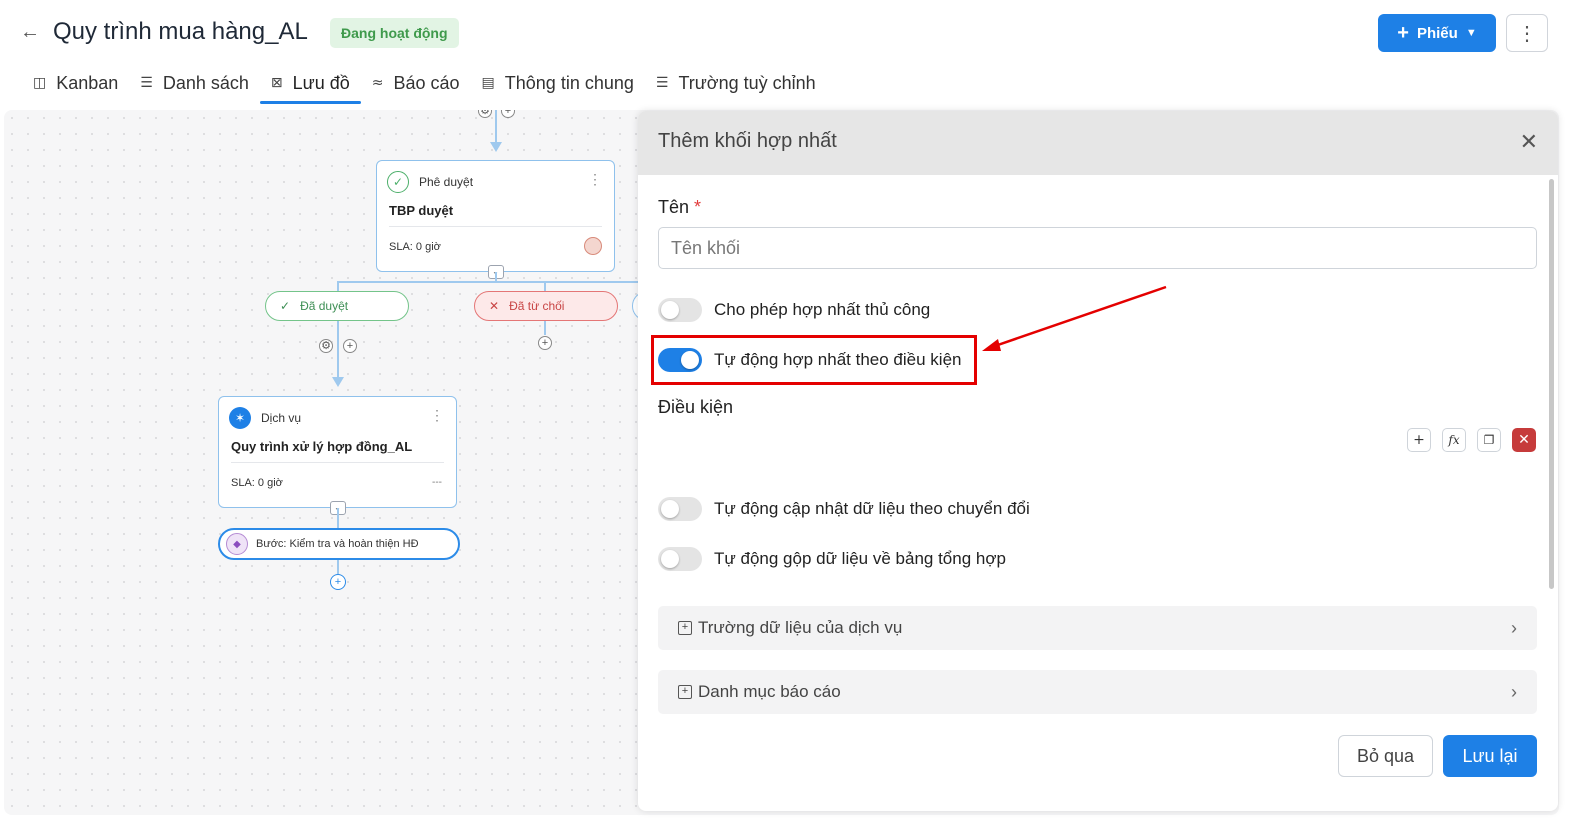  What do you see at coordinates (1385, 756) in the screenshot?
I see `cancel-button: Bỏ qua` at bounding box center [1385, 756].